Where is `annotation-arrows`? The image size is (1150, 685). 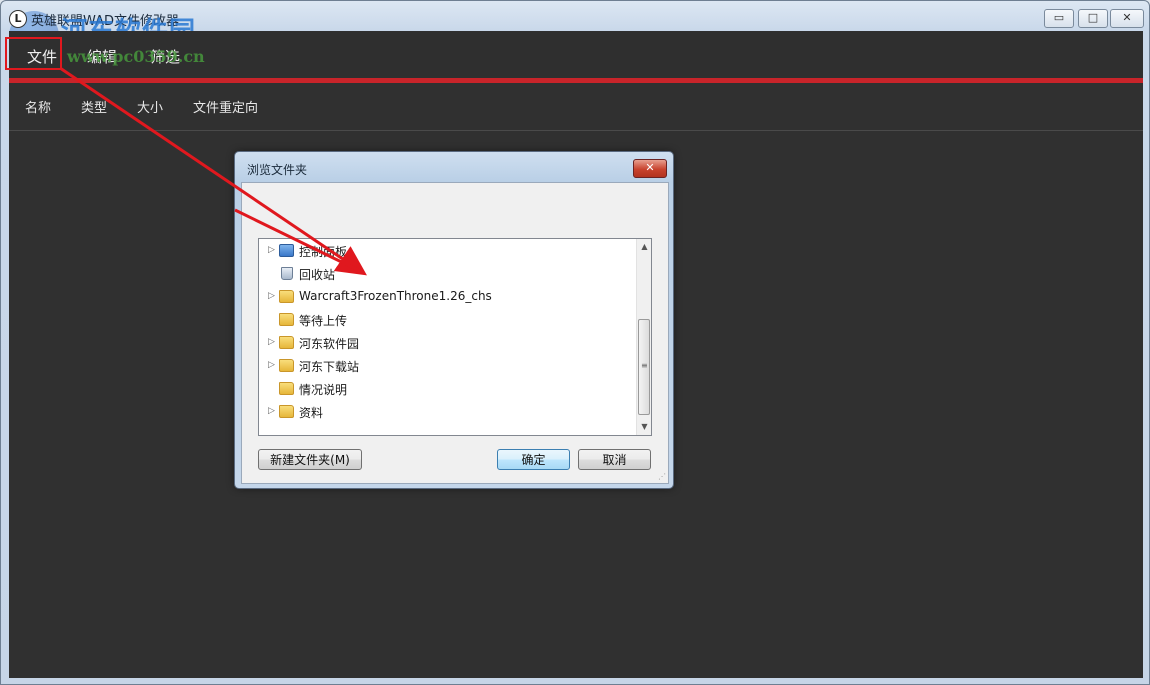
annotation-arrows is located at coordinates (213, 171).